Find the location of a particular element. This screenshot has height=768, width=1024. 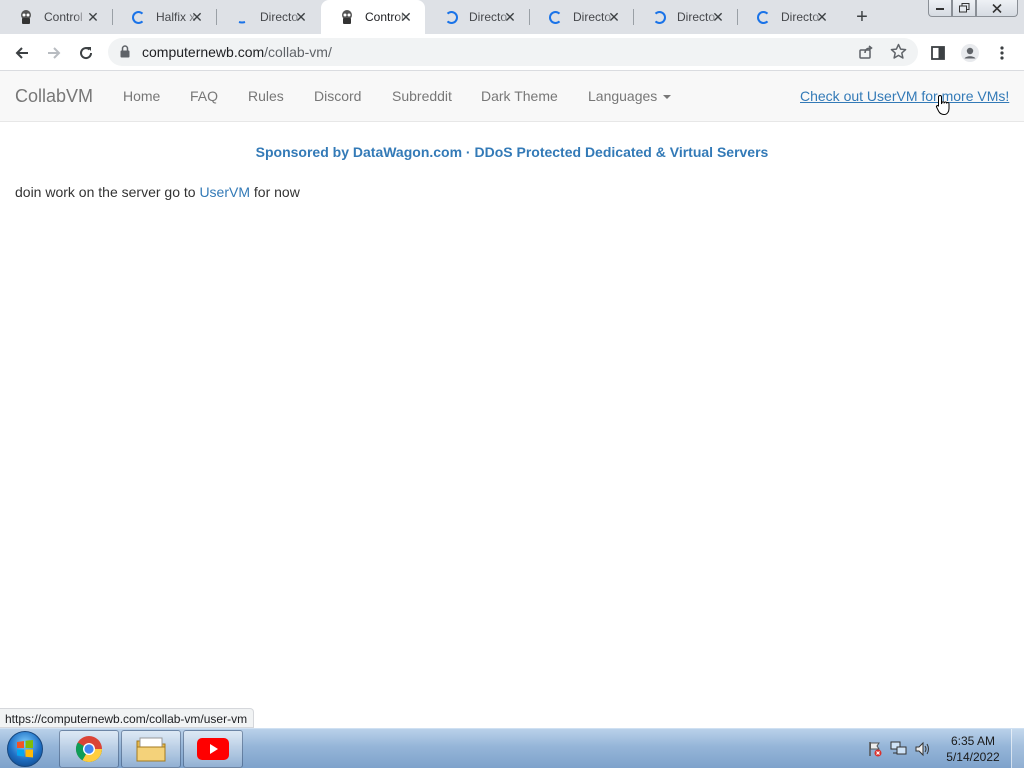

volume-icon is located at coordinates (923, 749).